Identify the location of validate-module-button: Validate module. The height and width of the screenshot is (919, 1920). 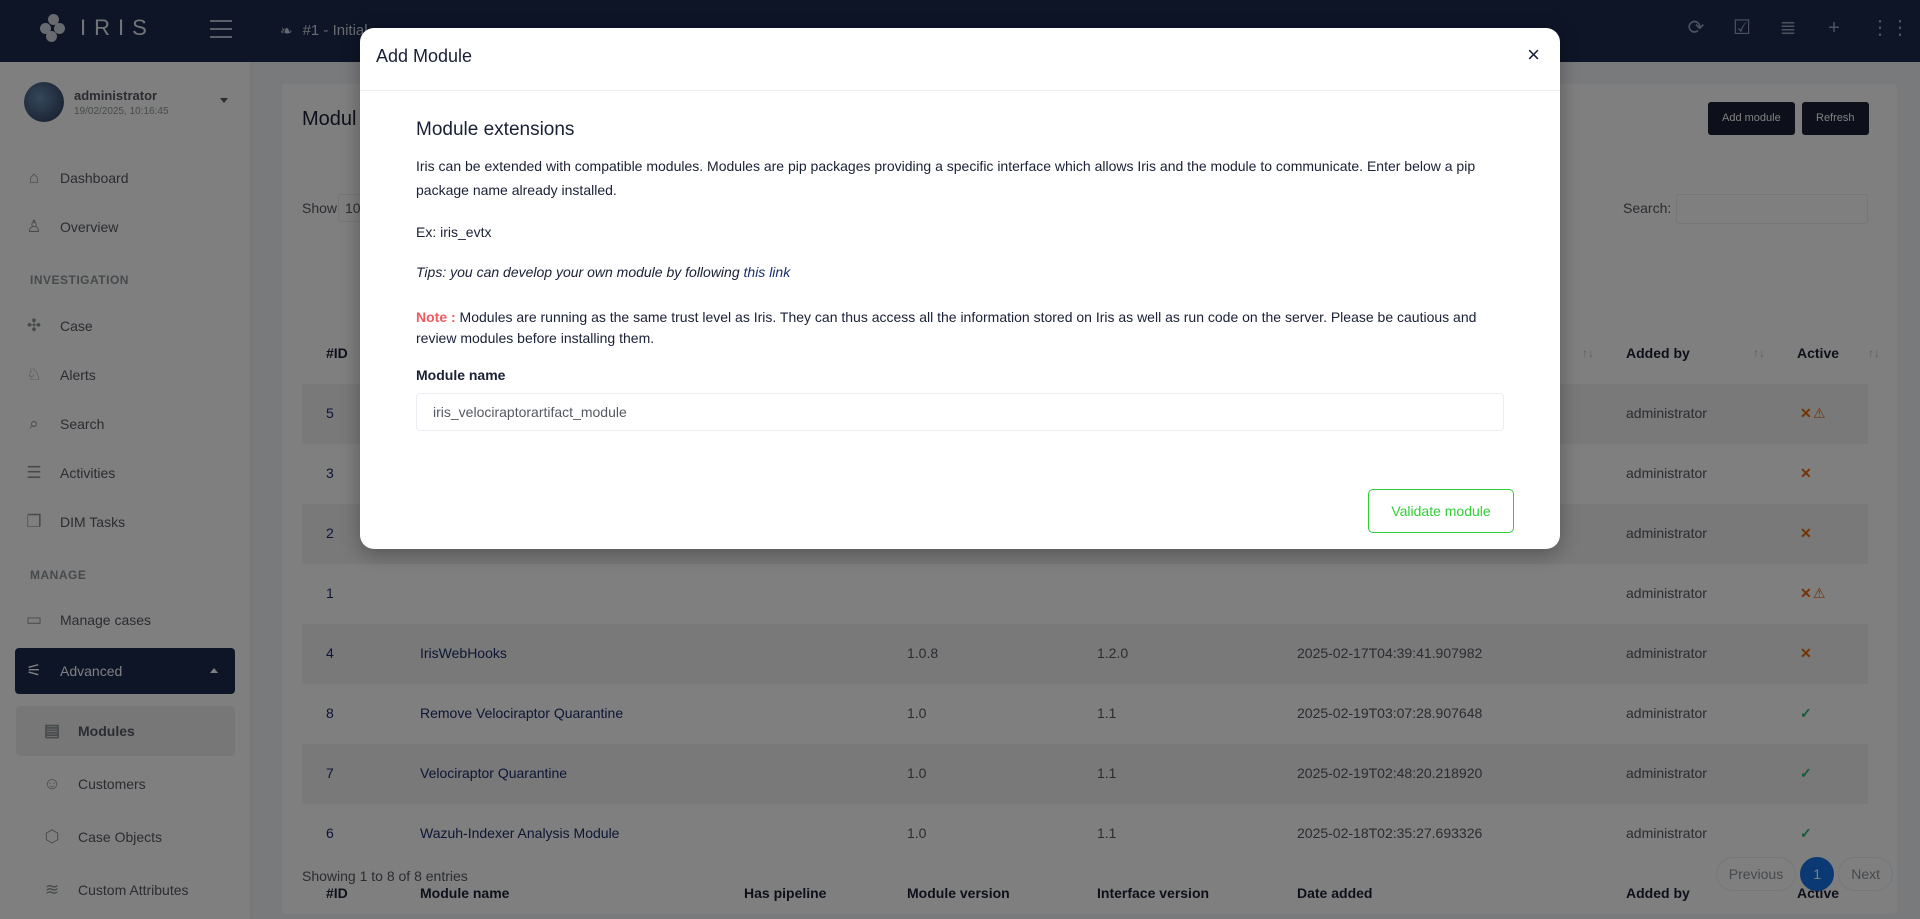
(1441, 511).